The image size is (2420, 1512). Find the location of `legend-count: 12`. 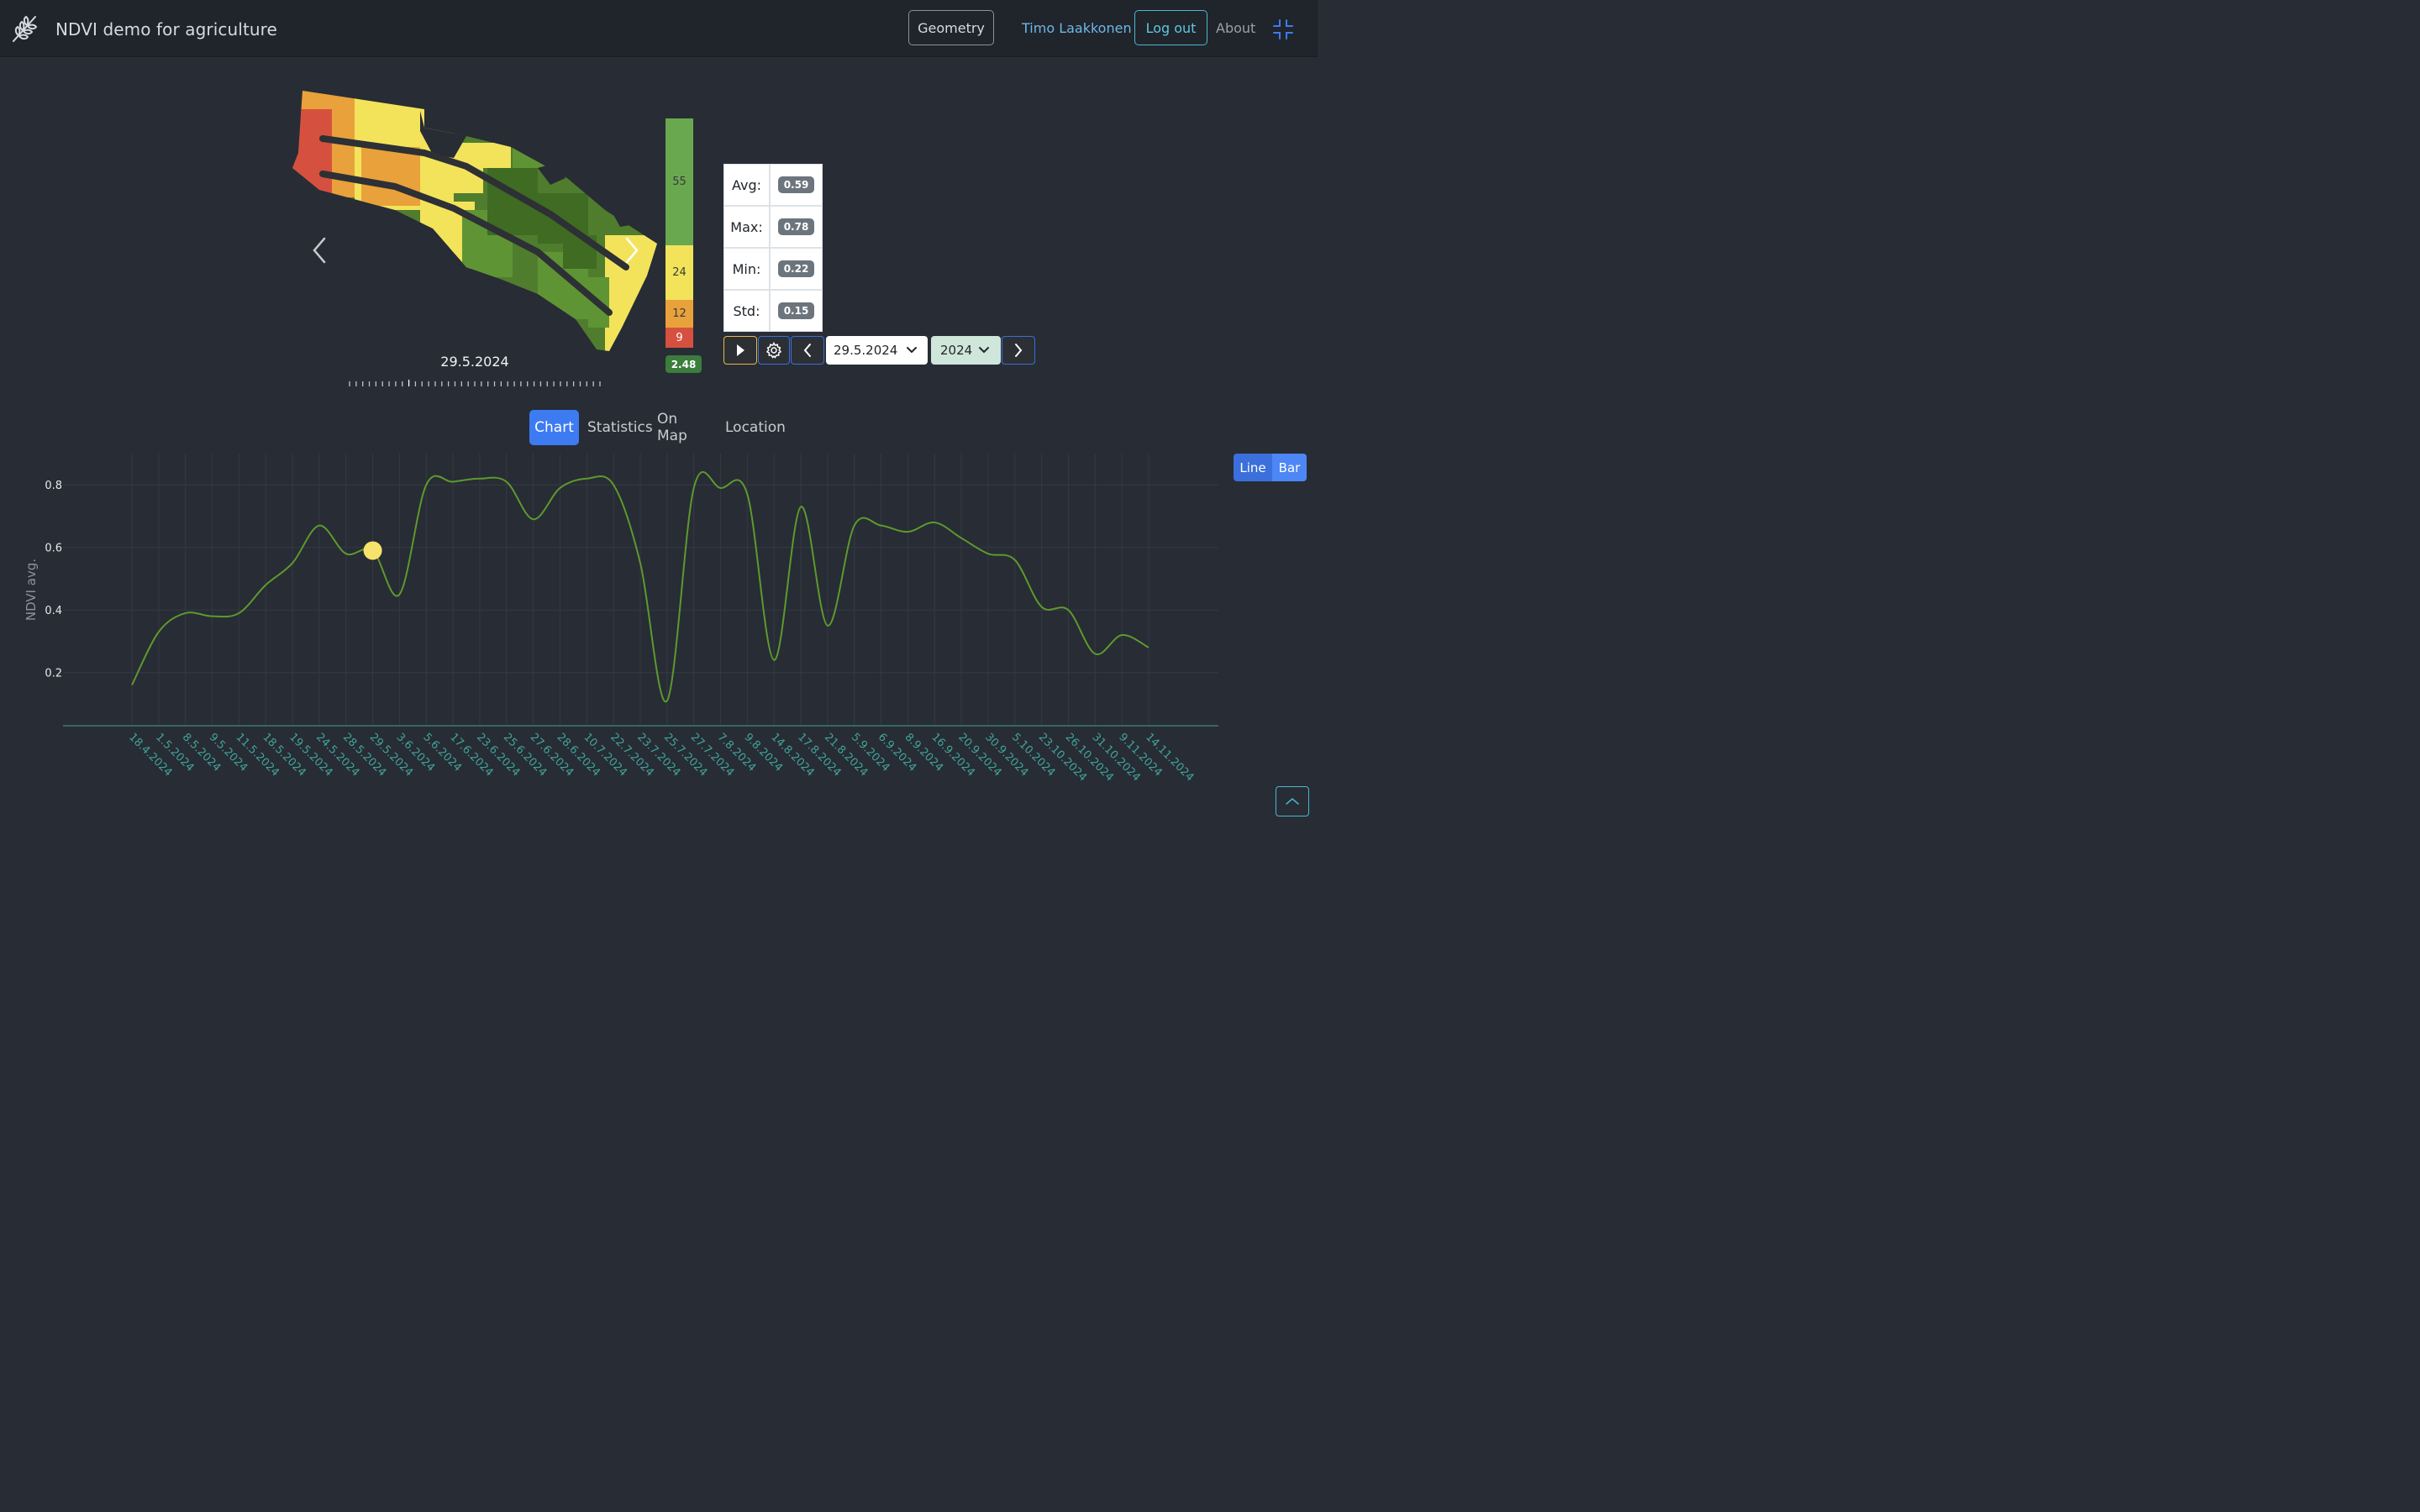

legend-count: 12 is located at coordinates (679, 313).